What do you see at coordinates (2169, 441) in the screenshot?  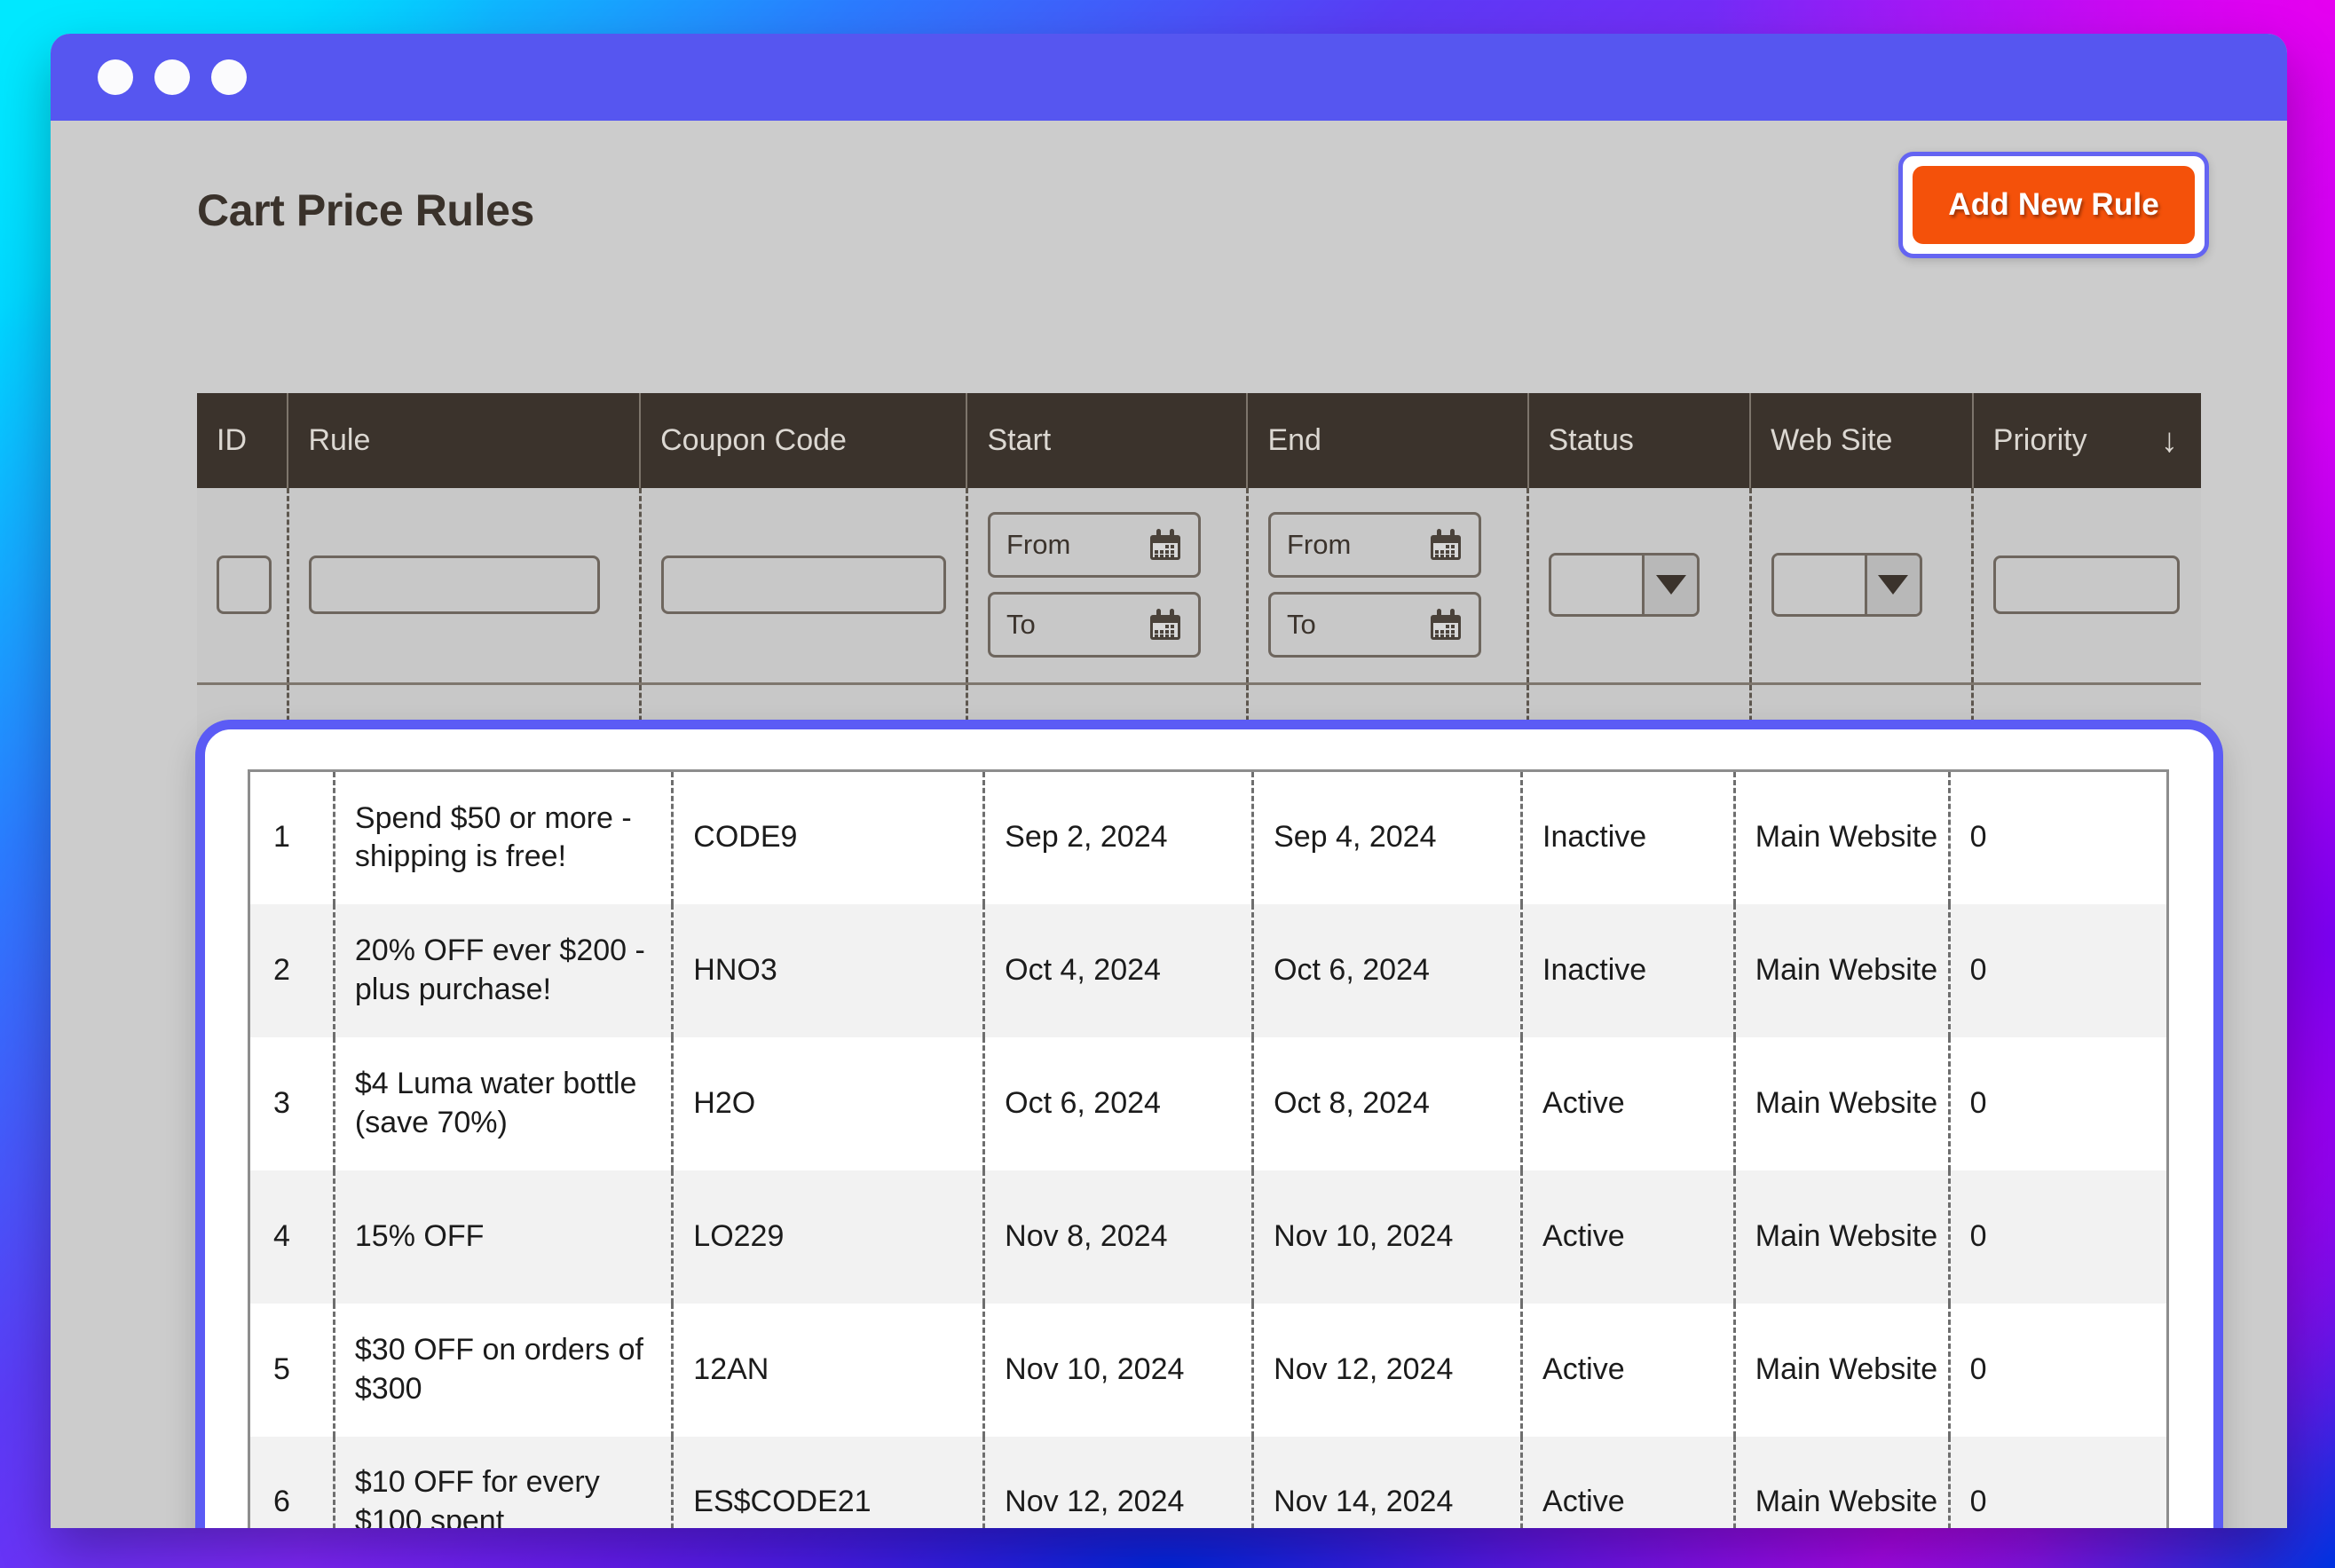 I see `arrow-down-icon: ↓` at bounding box center [2169, 441].